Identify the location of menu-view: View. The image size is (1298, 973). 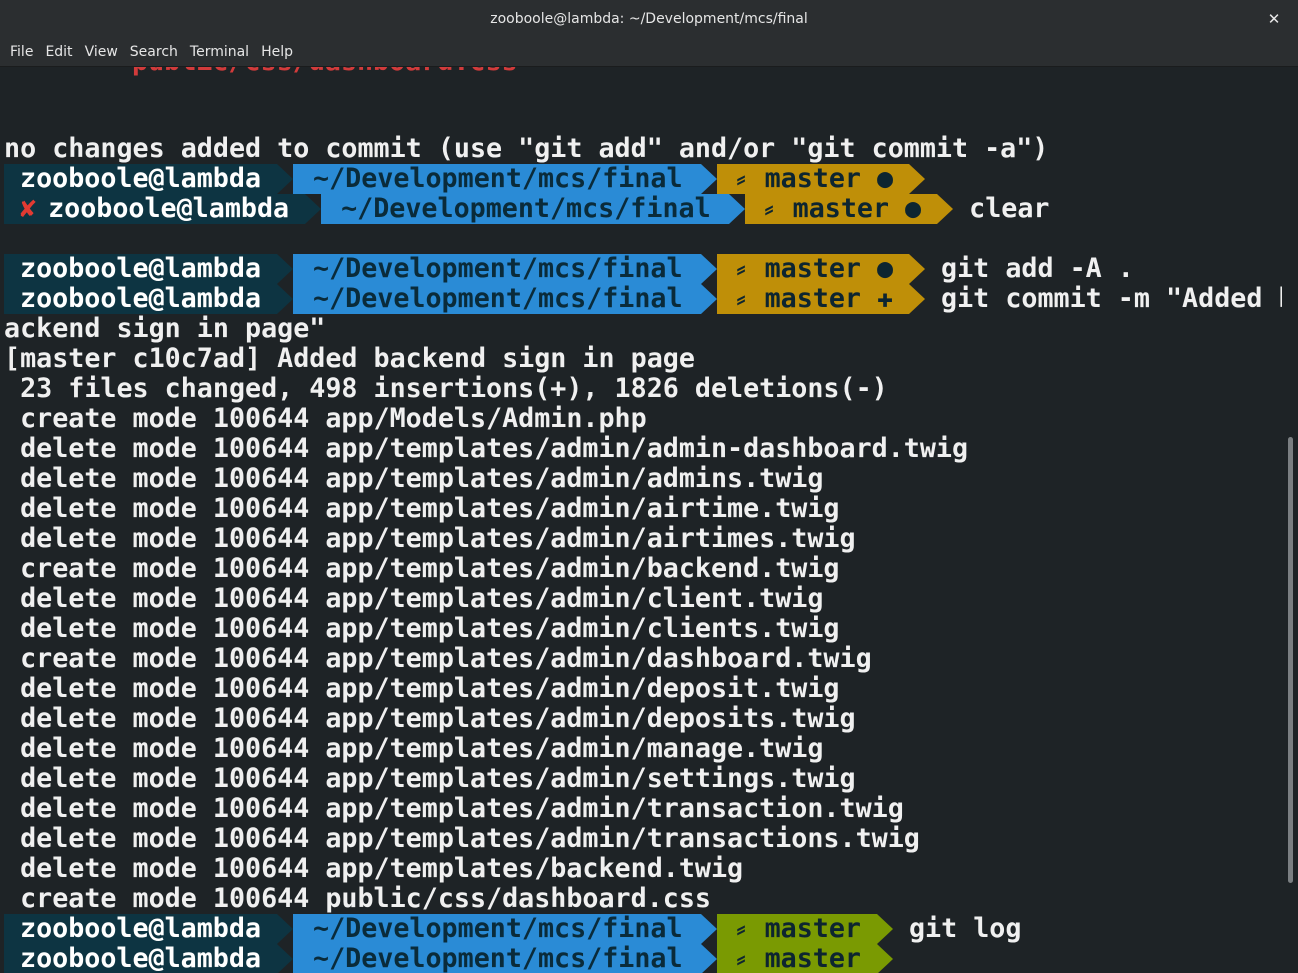
(101, 52).